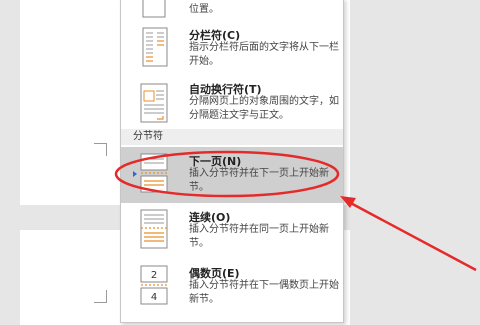  Describe the element at coordinates (410, 235) in the screenshot. I see `pointer-arrow` at that location.